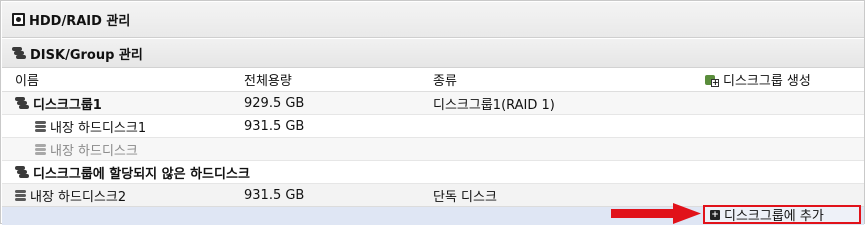  I want to click on row-name: 디스크그룹에 할당되지 않은 하드디스크, so click(132, 172).